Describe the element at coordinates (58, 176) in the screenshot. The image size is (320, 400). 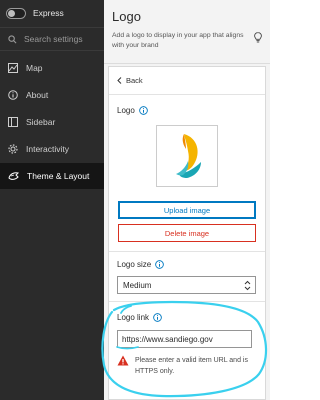
I see `sidebar-item-label: Theme & Layout` at that location.